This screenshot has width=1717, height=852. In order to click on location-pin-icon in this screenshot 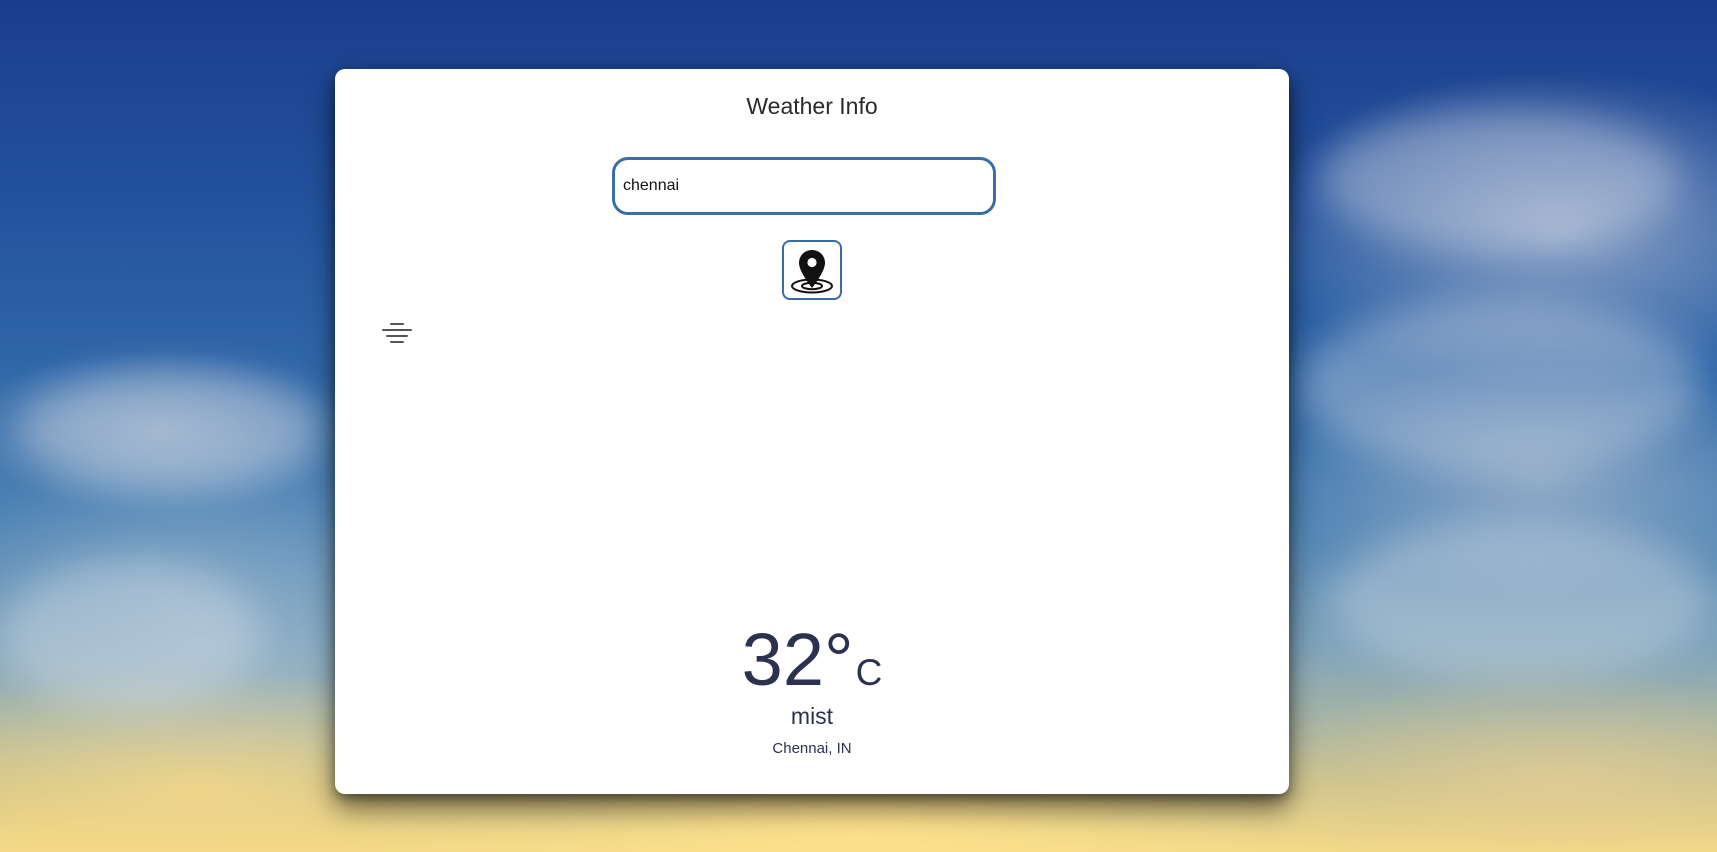, I will do `click(812, 272)`.